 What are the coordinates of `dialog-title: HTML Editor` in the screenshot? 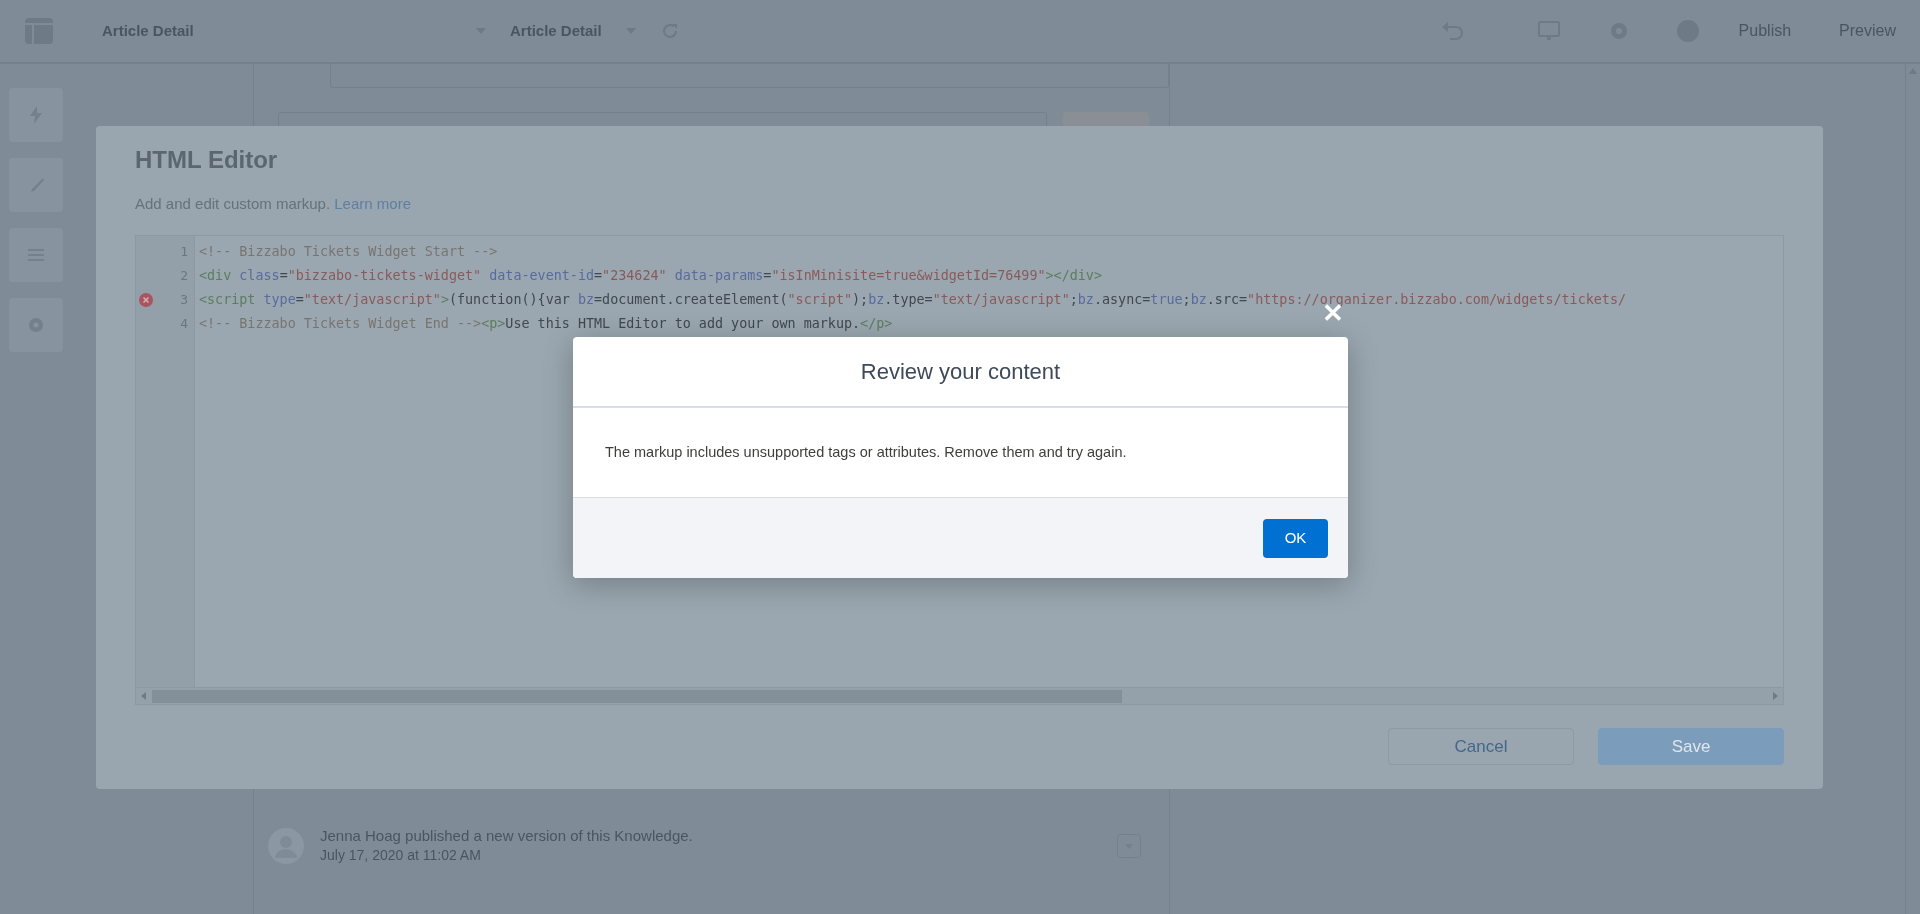 It's located at (207, 160).